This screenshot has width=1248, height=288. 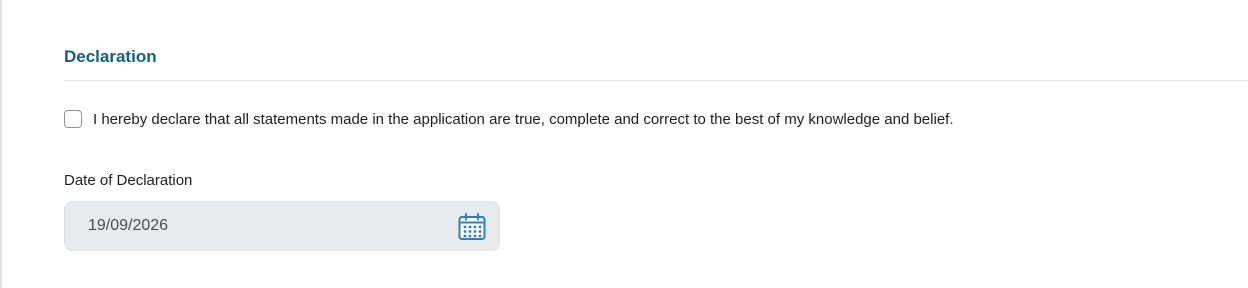 I want to click on date-of-declaration-field, so click(x=282, y=226).